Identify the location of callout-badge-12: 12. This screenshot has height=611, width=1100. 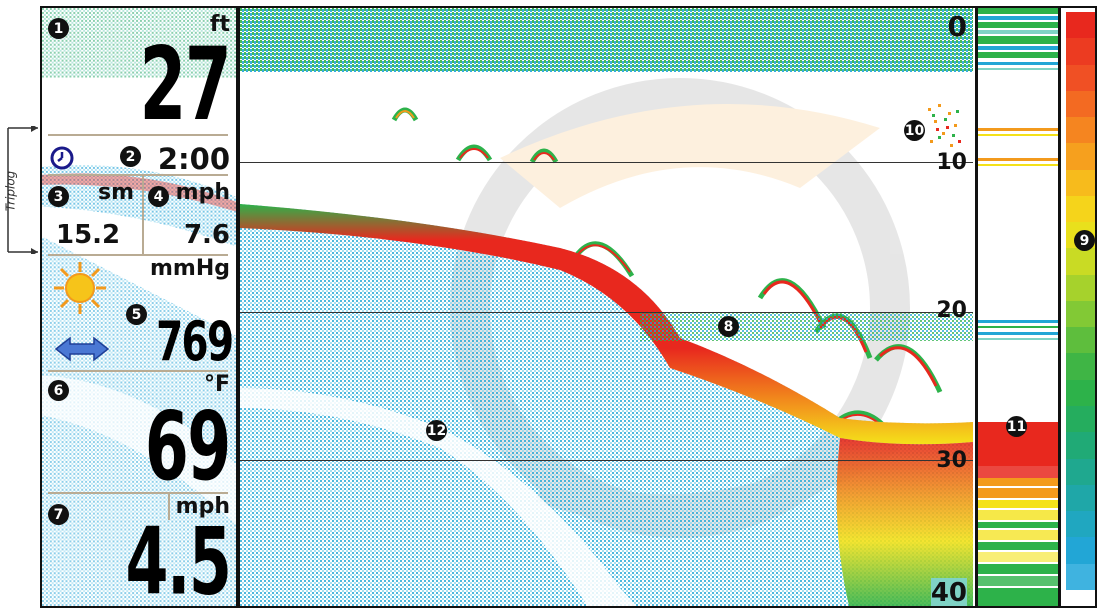
(436, 430).